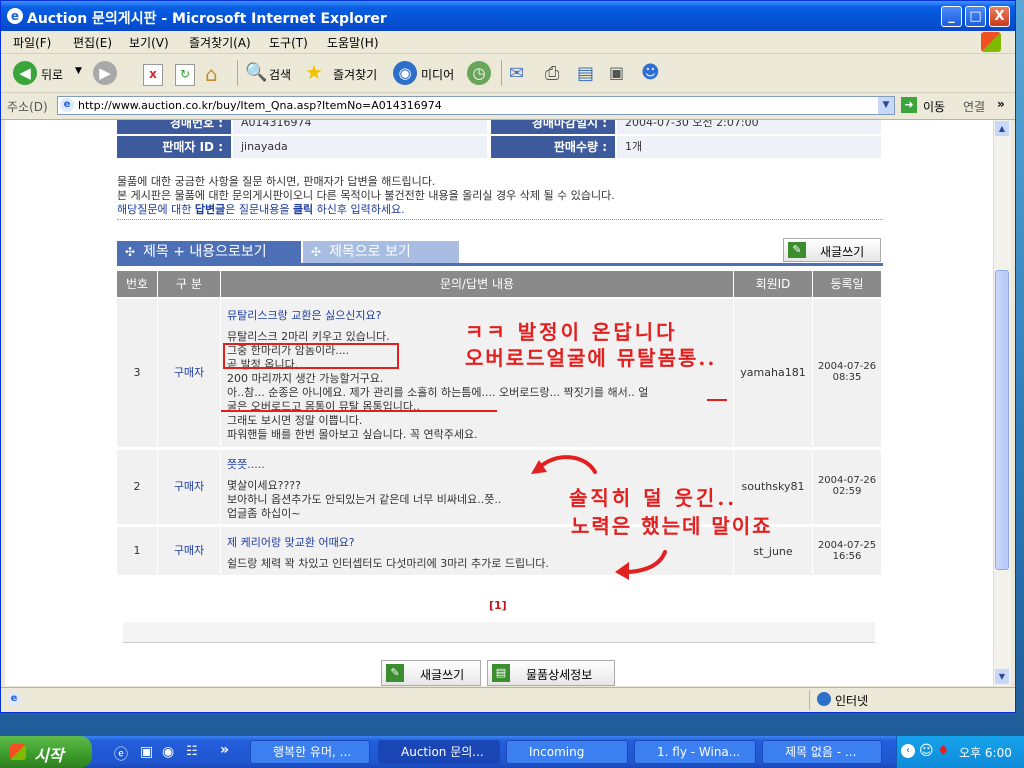 This screenshot has height=768, width=1024. Describe the element at coordinates (25, 73) in the screenshot. I see `back-icon: ◀` at that location.